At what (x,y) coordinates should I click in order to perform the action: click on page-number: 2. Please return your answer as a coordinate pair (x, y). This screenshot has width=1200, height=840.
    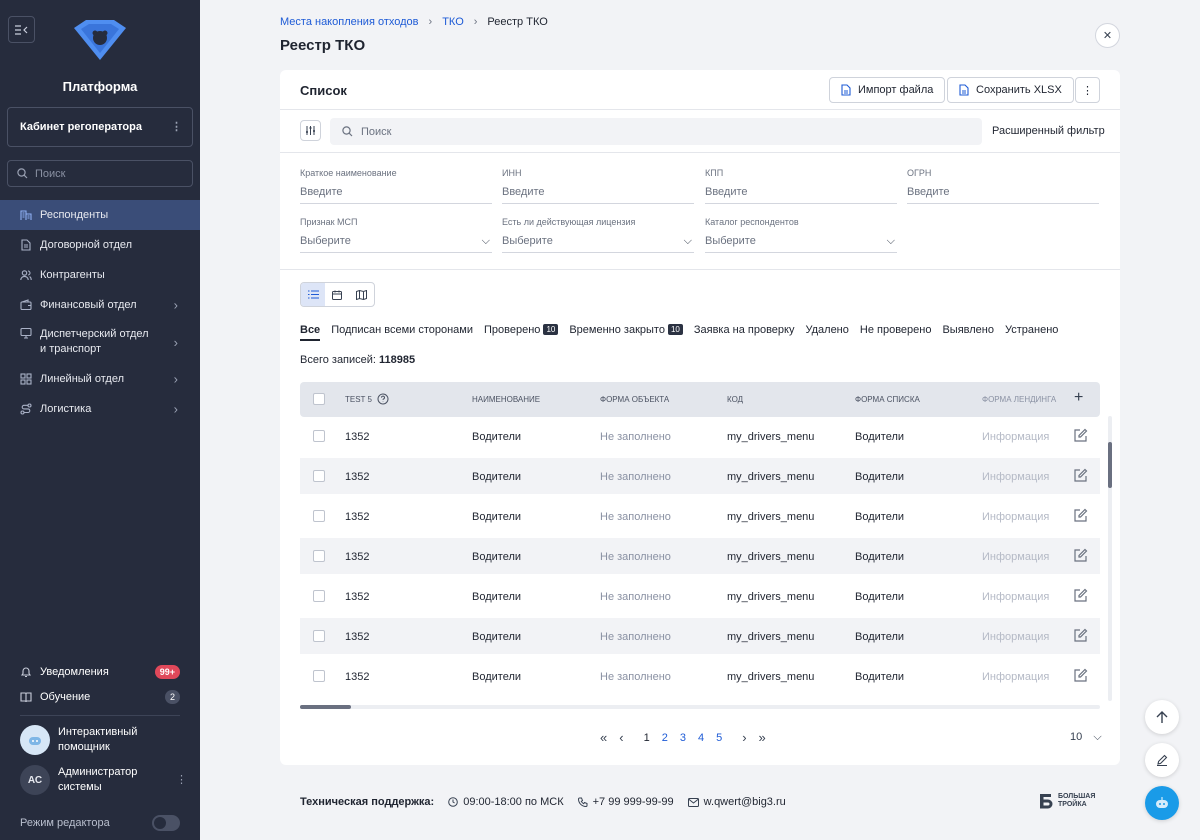
    Looking at the image, I should click on (665, 738).